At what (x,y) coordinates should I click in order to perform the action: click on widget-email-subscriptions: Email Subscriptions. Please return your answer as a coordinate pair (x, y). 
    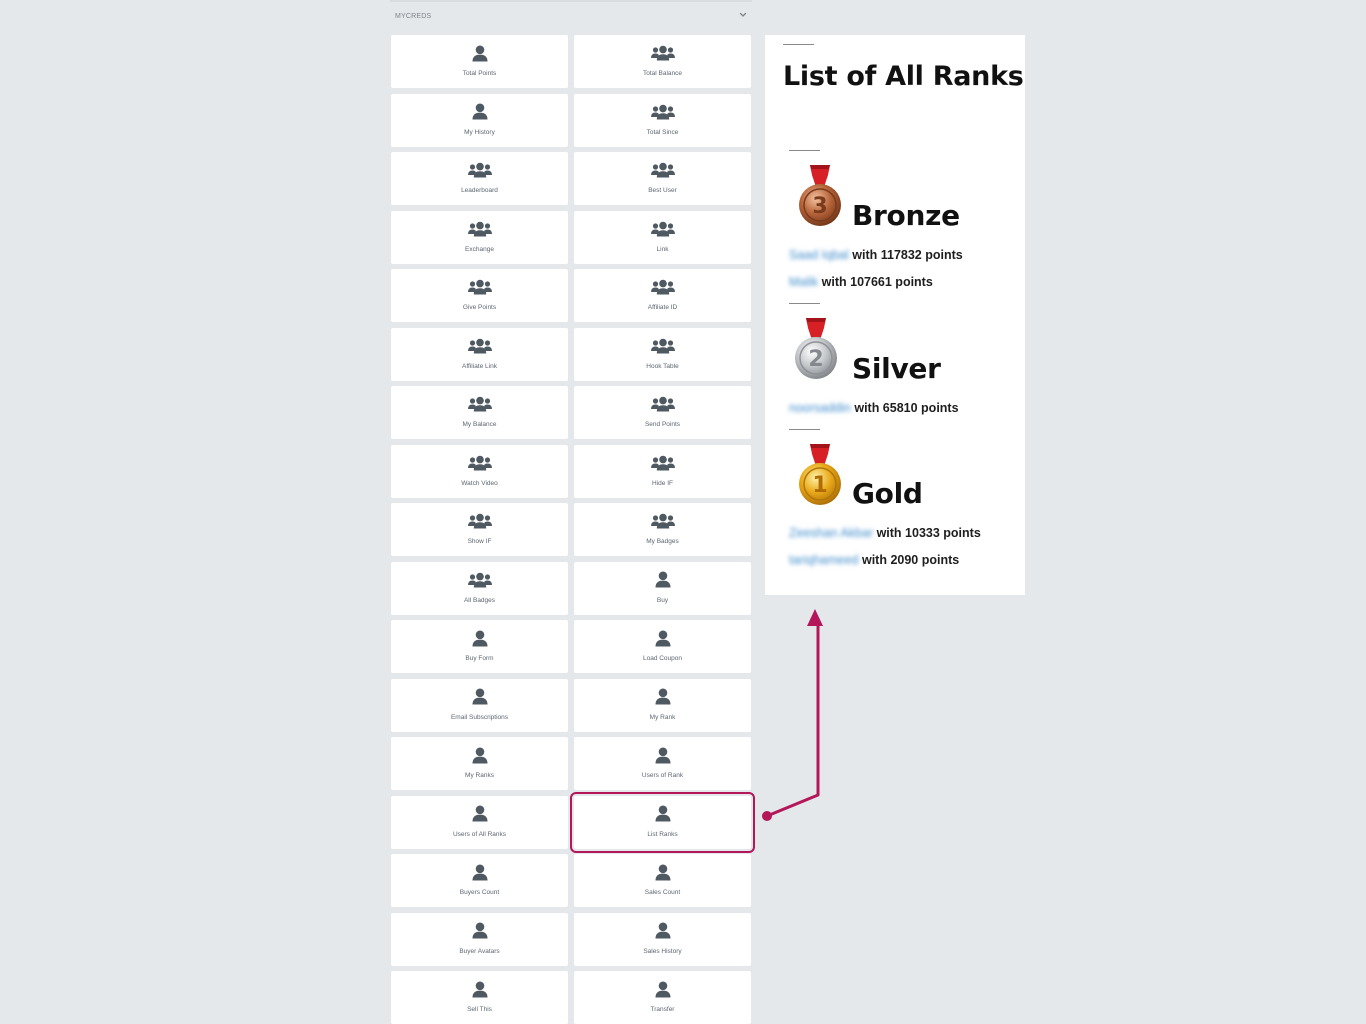
    Looking at the image, I should click on (479, 705).